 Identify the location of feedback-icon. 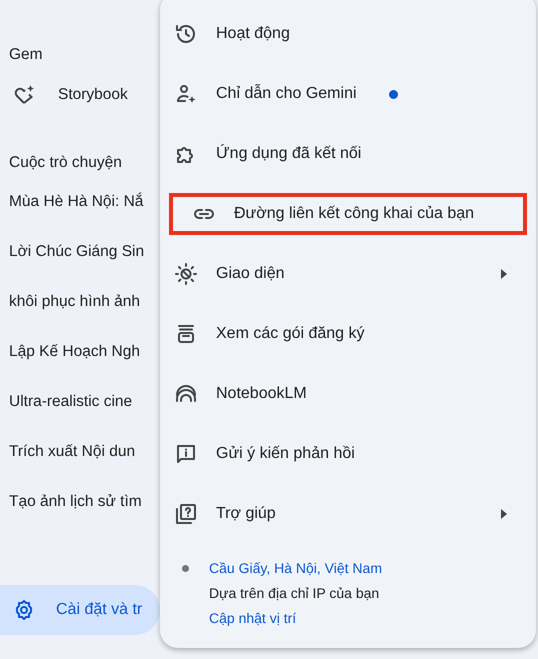
(186, 454).